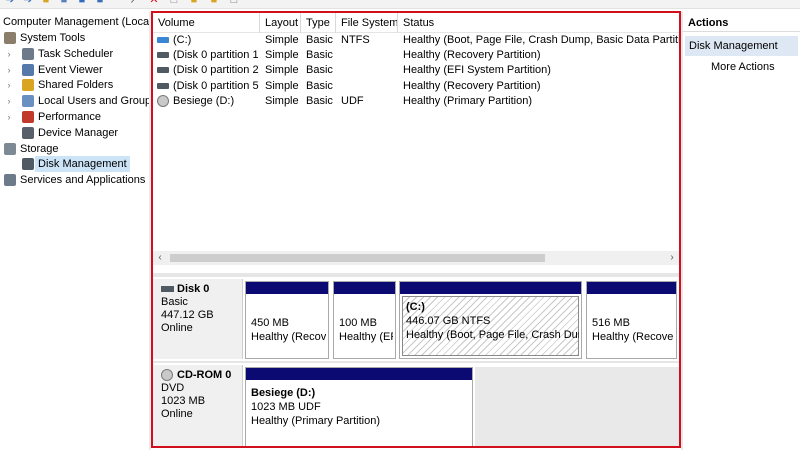 Image resolution: width=800 pixels, height=450 pixels. I want to click on disk-0-partition-5: 516 MB Healthy (Recove, so click(631, 320).